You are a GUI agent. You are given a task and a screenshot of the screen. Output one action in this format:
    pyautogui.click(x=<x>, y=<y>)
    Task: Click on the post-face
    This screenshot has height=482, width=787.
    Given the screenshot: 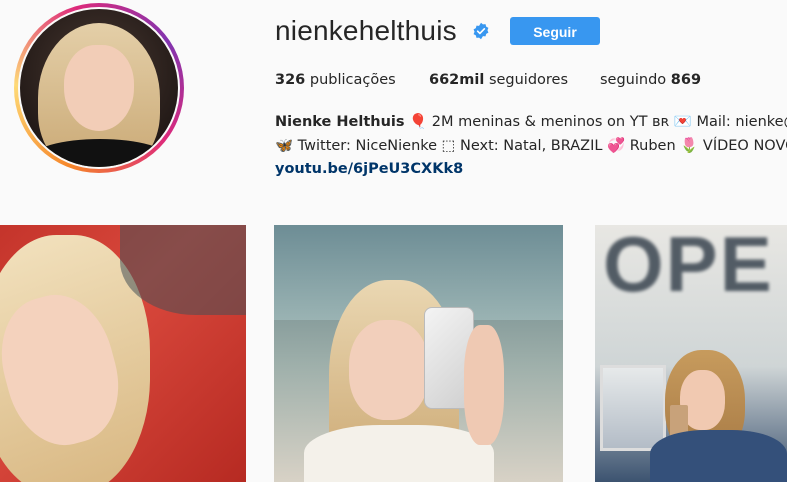 What is the action you would take?
    pyautogui.click(x=389, y=370)
    